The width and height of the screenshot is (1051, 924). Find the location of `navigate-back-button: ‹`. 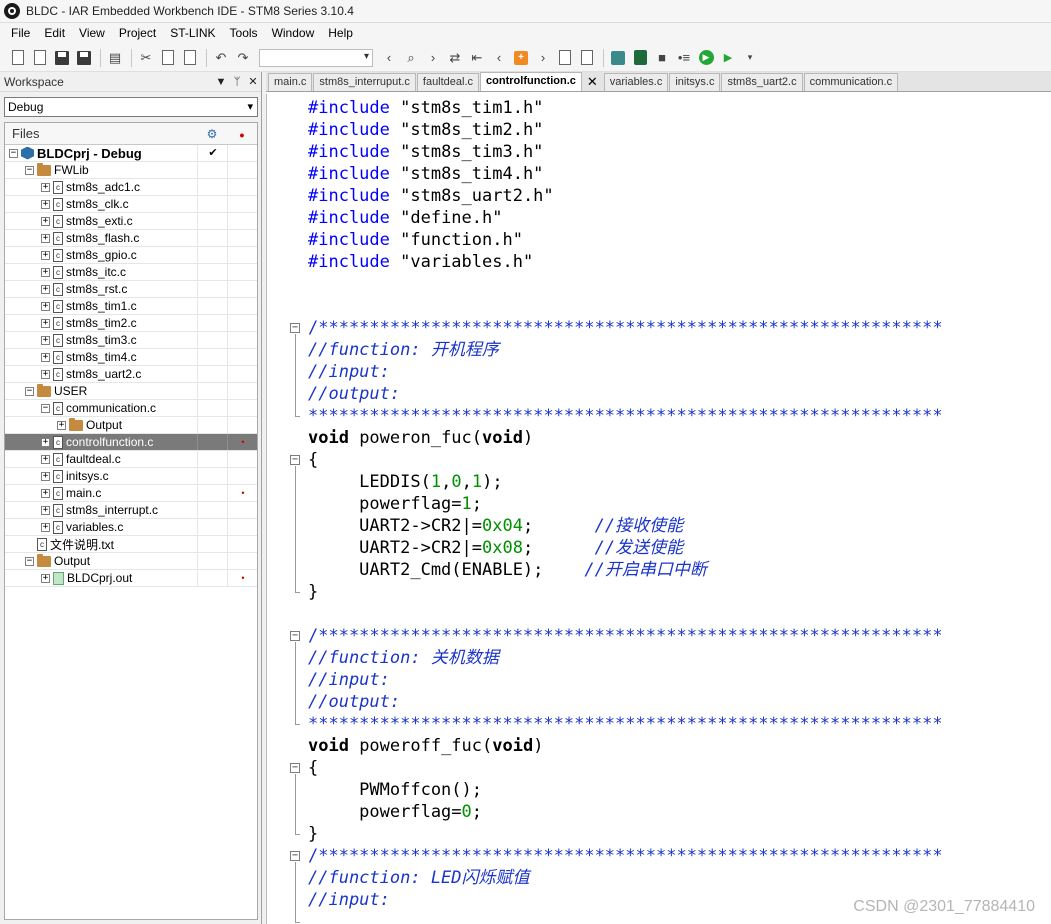

navigate-back-button: ‹ is located at coordinates (499, 58).